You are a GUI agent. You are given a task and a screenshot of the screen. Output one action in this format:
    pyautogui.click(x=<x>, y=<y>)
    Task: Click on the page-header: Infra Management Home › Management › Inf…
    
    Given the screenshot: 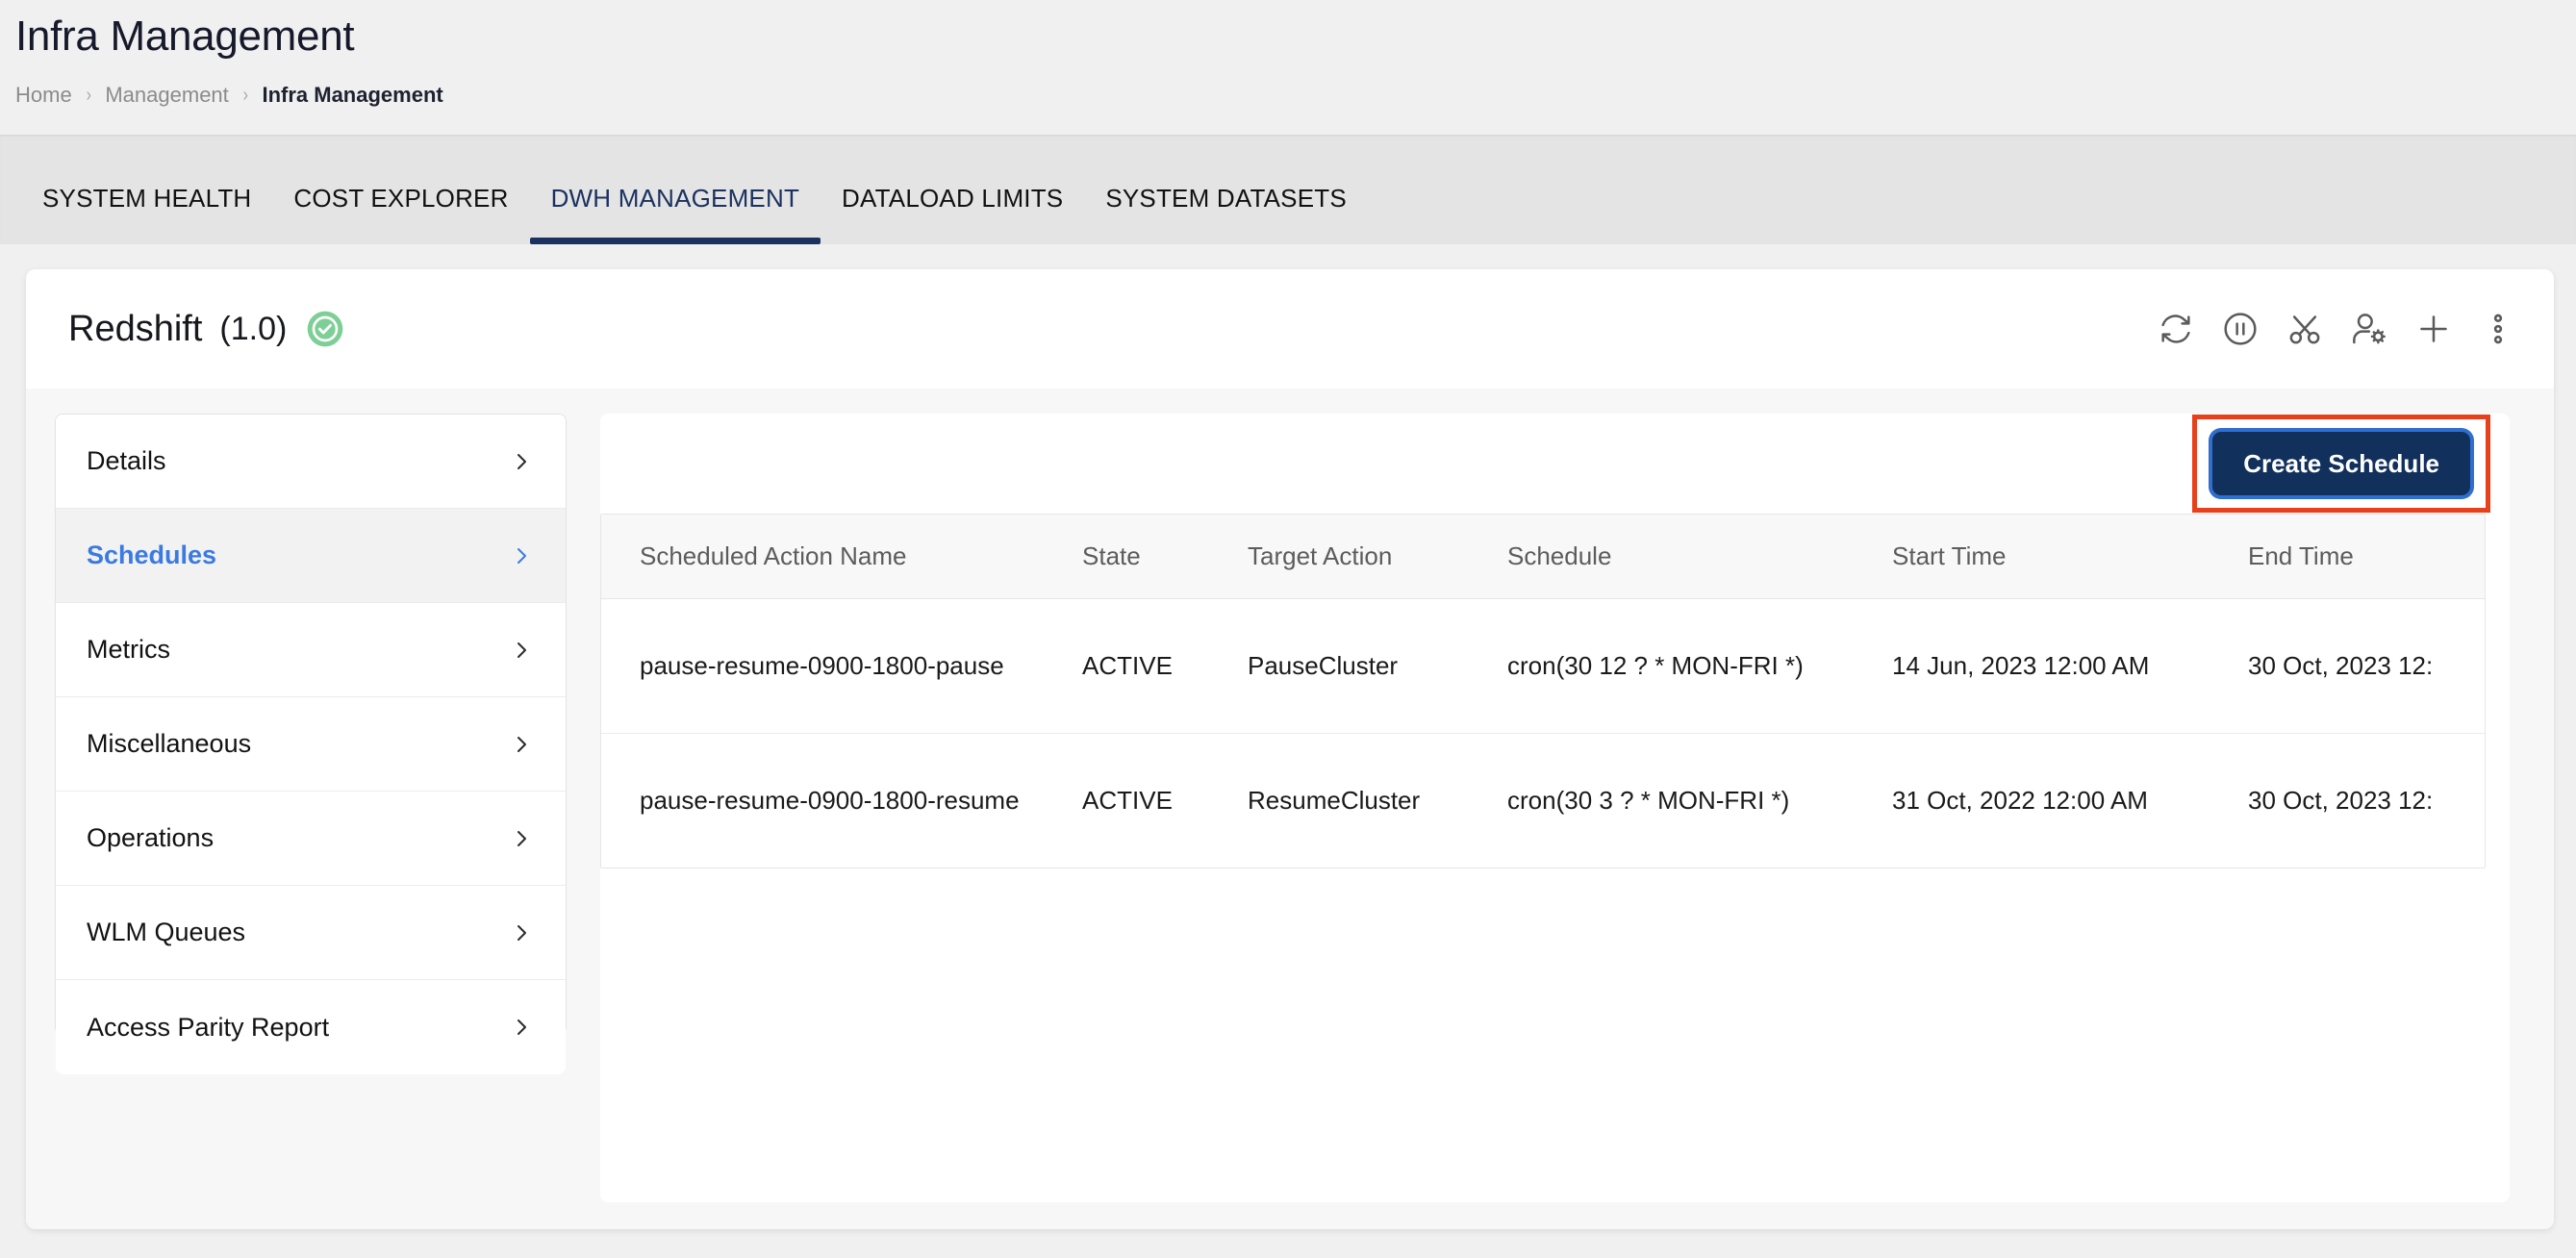 What is the action you would take?
    pyautogui.click(x=1288, y=67)
    